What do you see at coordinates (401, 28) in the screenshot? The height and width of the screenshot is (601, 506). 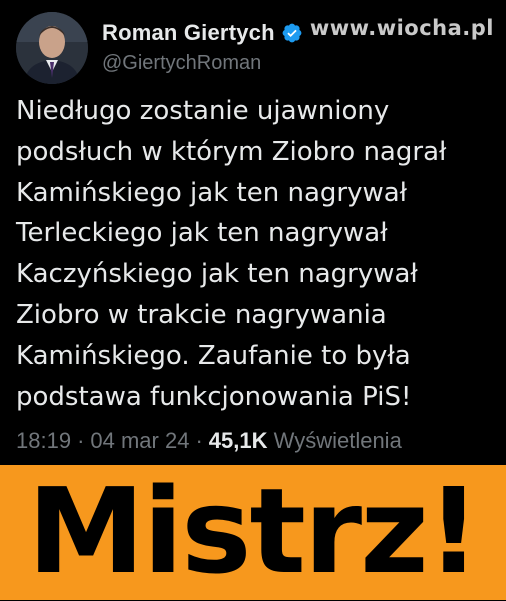 I see `watermark: www.wiocha.pl` at bounding box center [401, 28].